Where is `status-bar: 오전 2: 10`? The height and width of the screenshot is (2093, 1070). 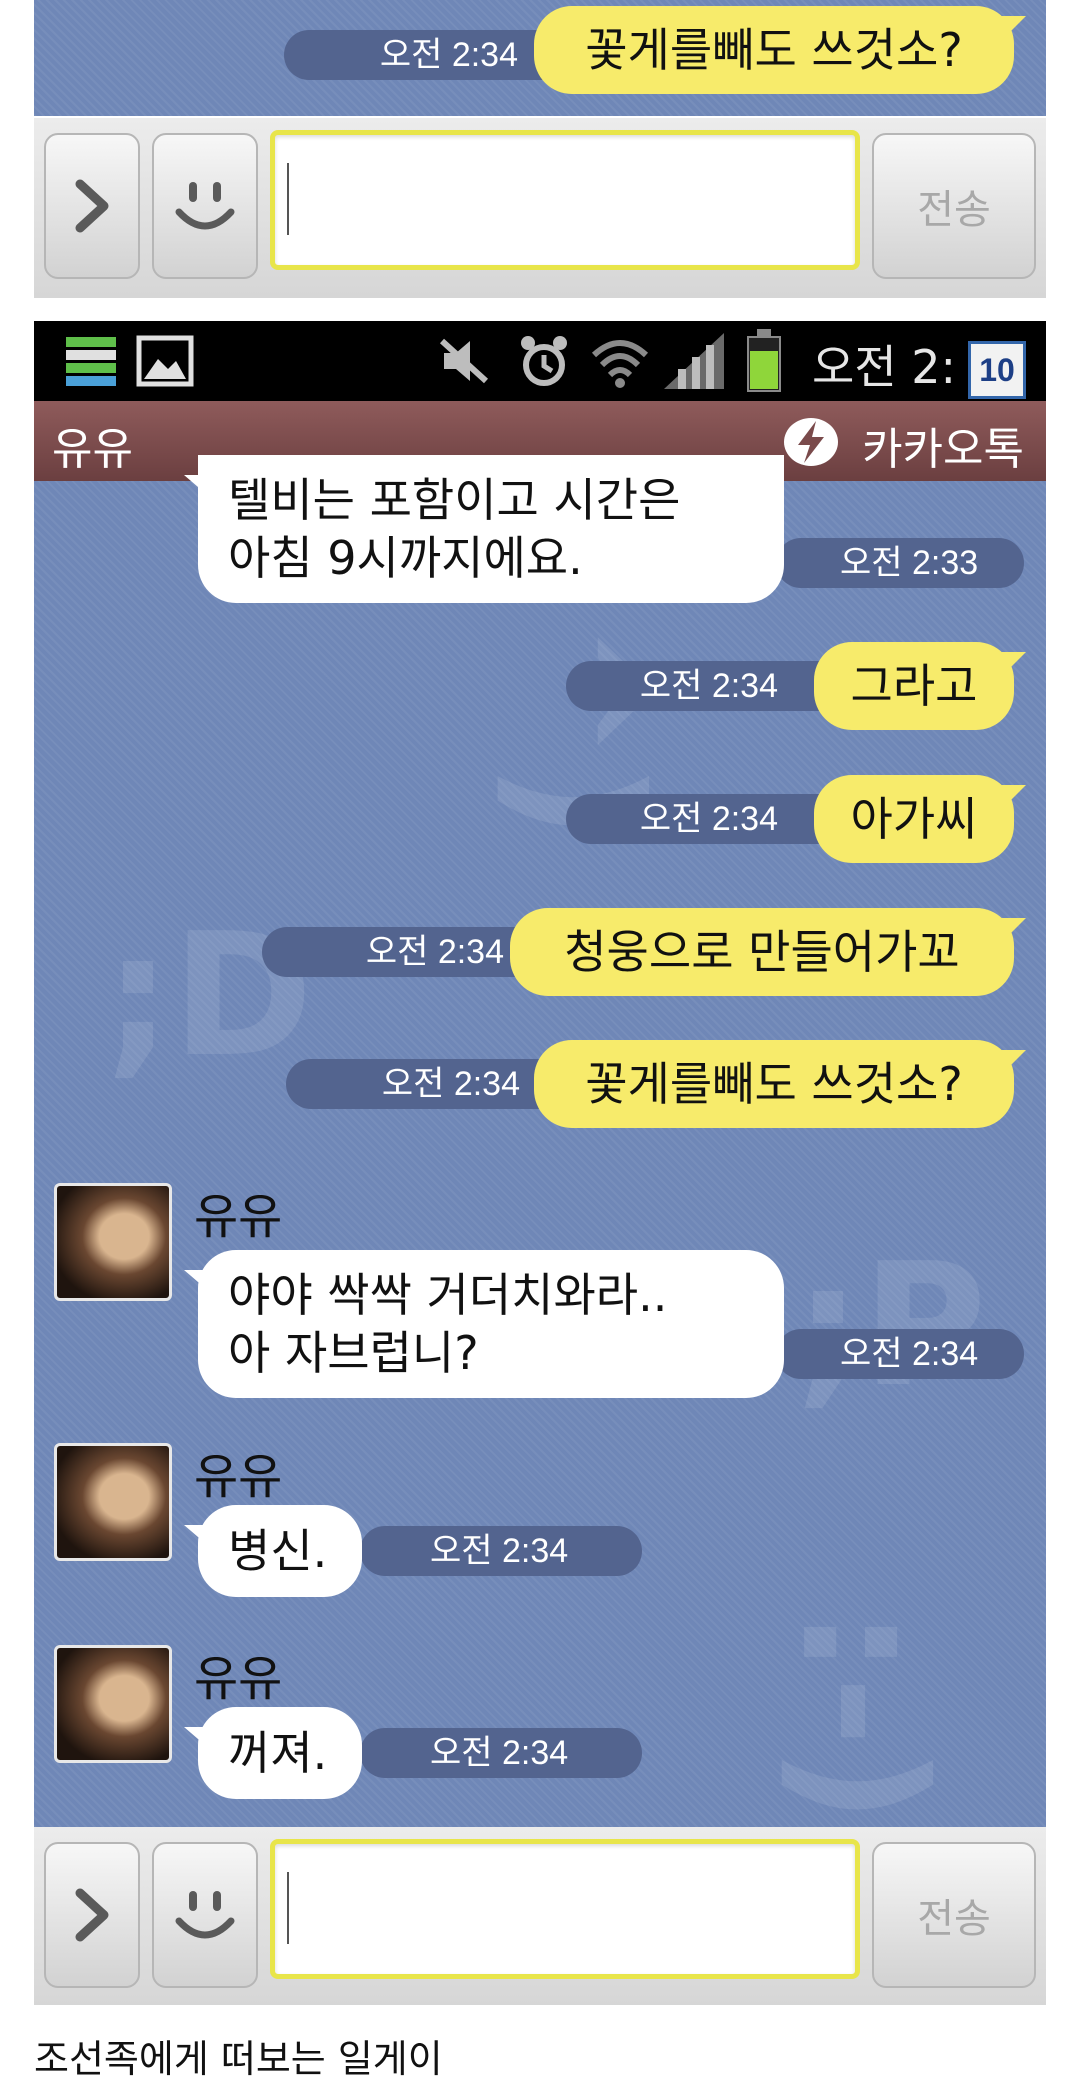 status-bar: 오전 2: 10 is located at coordinates (540, 361).